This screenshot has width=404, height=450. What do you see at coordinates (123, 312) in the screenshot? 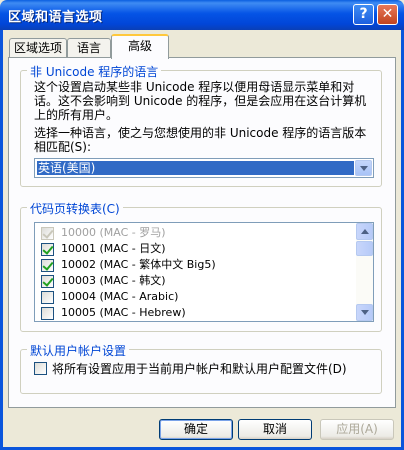
I see `code-page-label: 10005 (MAC - Hebrew)` at bounding box center [123, 312].